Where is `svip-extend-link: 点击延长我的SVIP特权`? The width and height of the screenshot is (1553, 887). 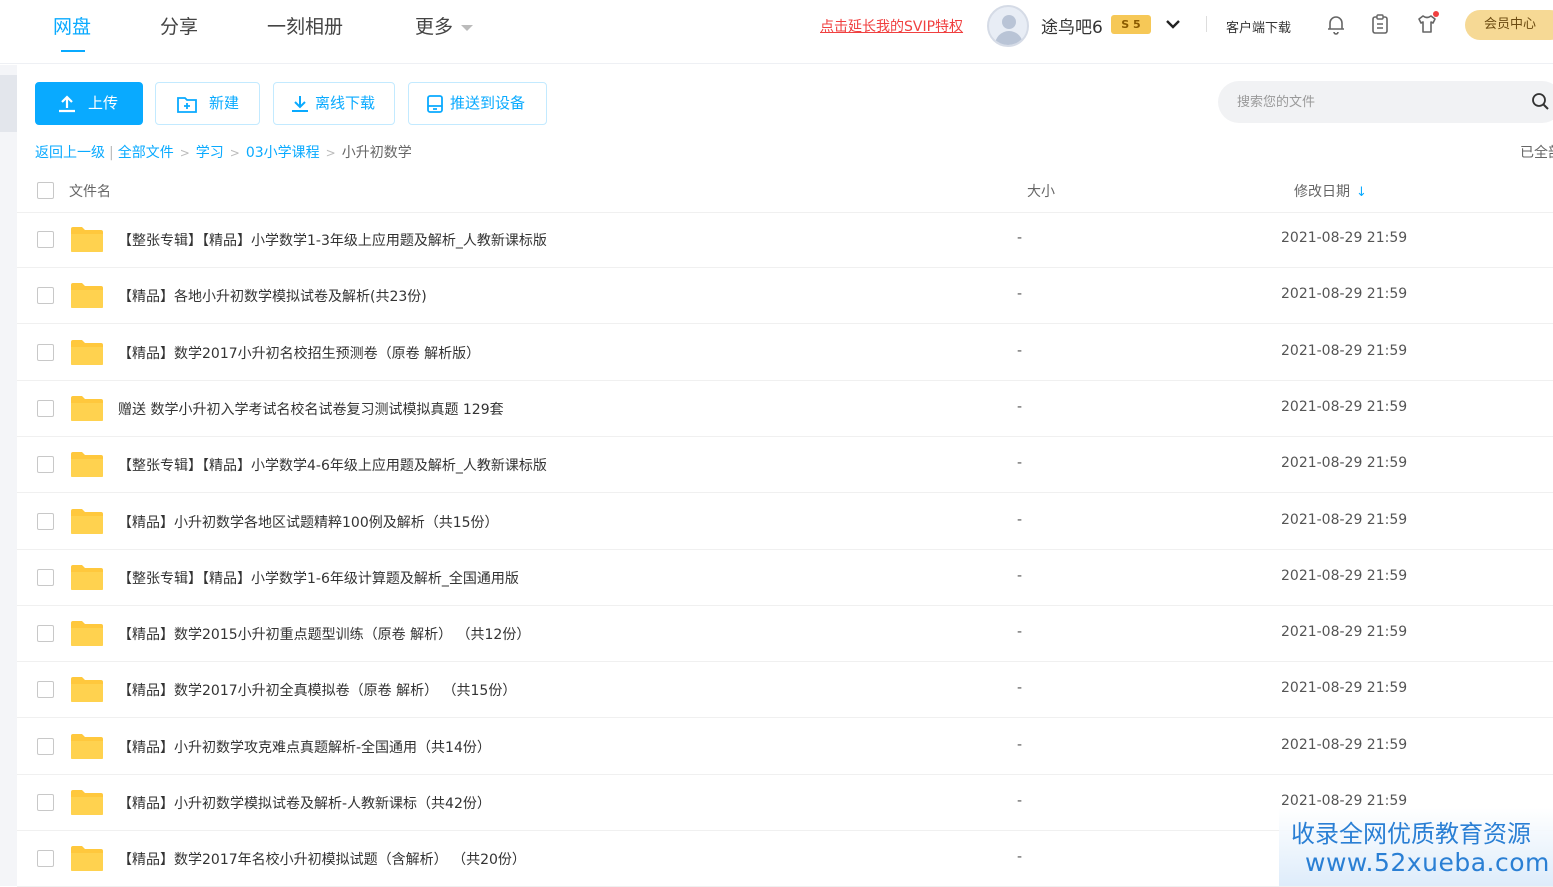 svip-extend-link: 点击延长我的SVIP特权 is located at coordinates (891, 26).